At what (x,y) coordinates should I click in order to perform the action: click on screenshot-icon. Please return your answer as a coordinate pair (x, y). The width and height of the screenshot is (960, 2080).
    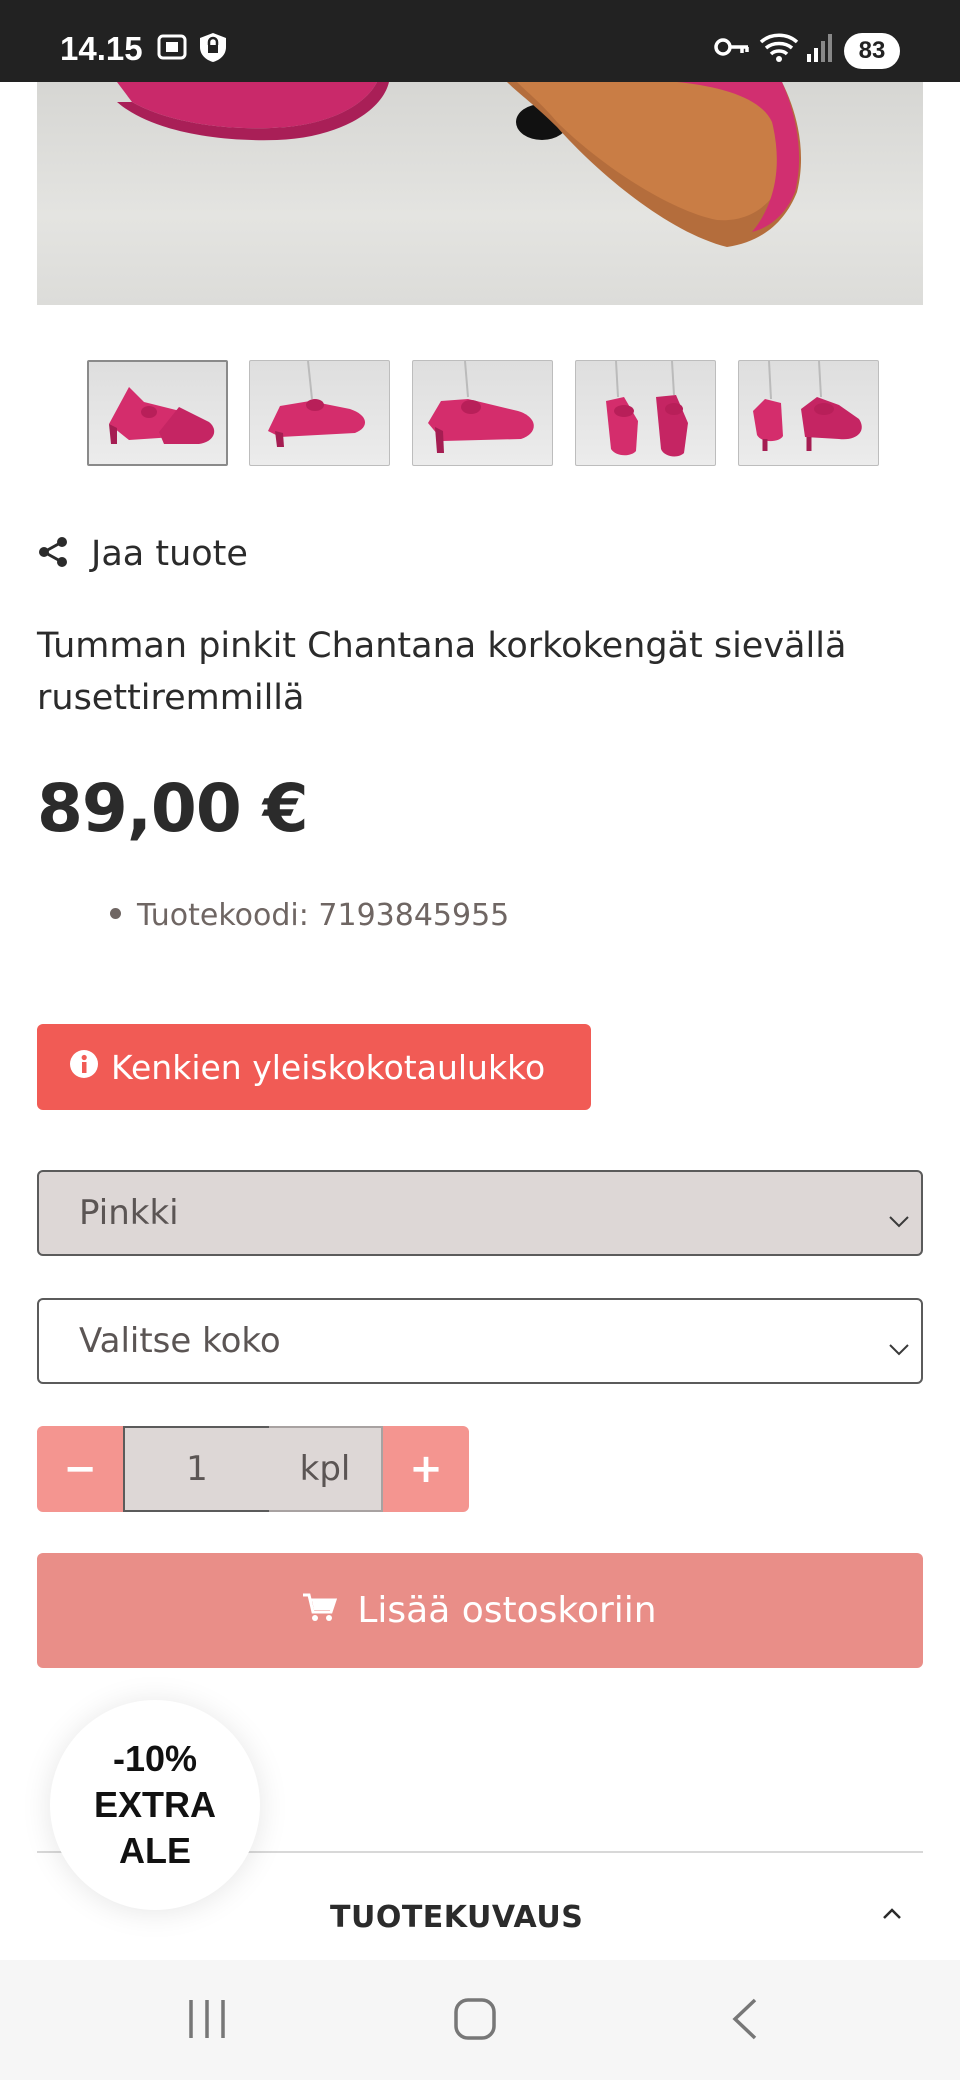
    Looking at the image, I should click on (172, 49).